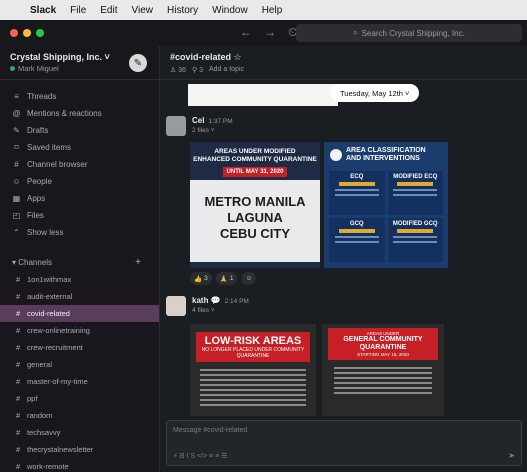 The height and width of the screenshot is (472, 527). Describe the element at coordinates (182, 10) in the screenshot. I see `menu-history: History` at that location.